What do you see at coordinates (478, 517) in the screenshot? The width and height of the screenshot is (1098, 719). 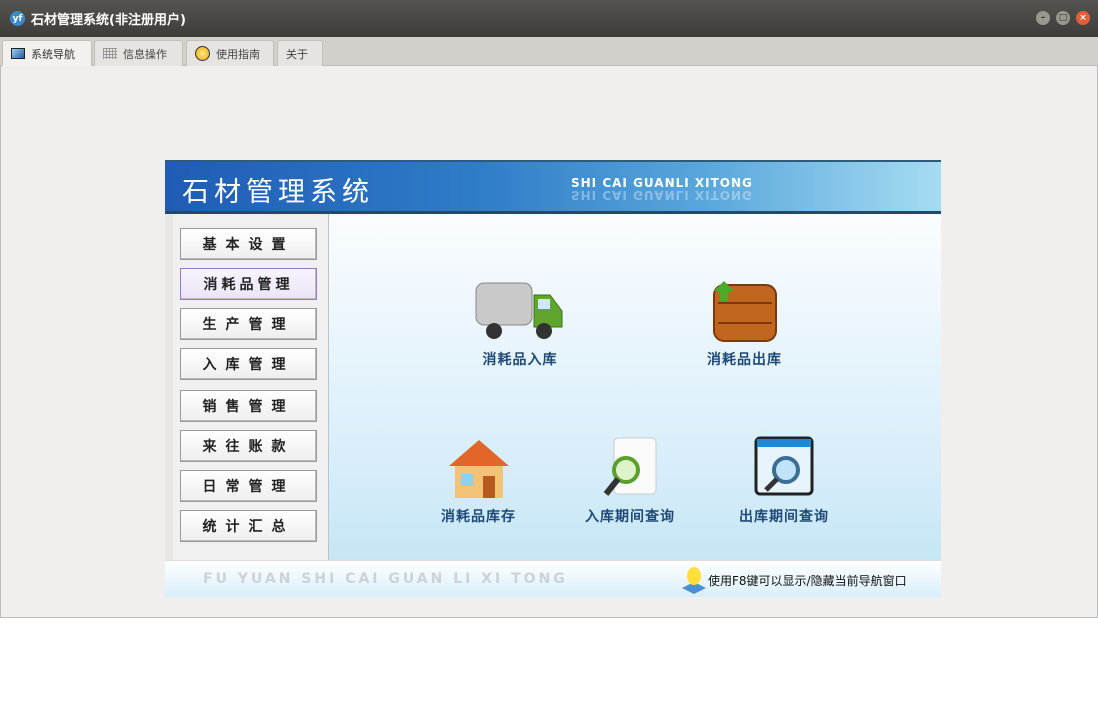 I see `function-label: 消耗品库存` at bounding box center [478, 517].